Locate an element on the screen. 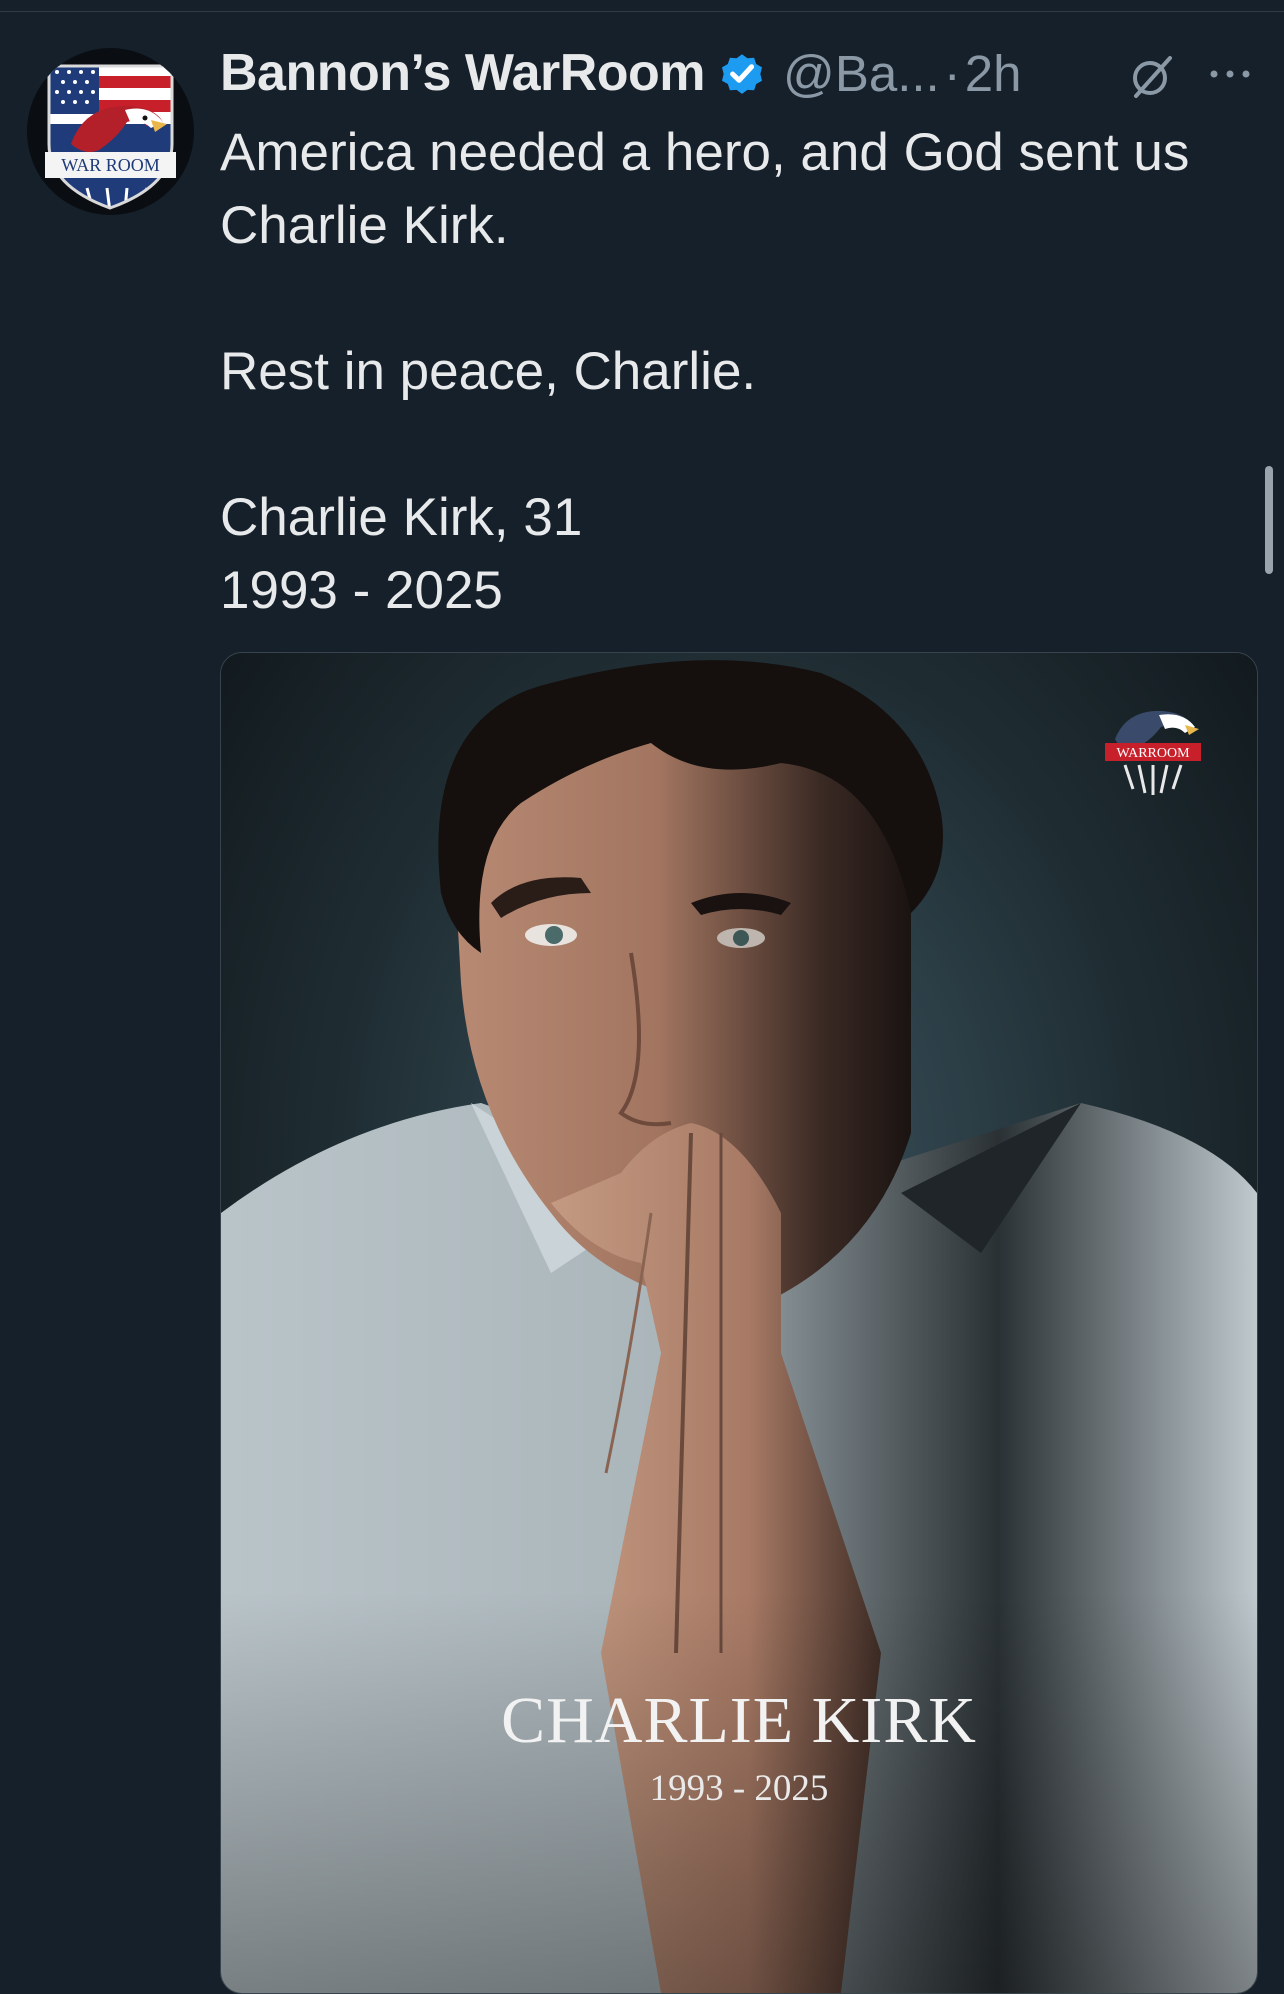 The image size is (1284, 1994). post-header: Bannon’s WarRoom @Ba... · 2h is located at coordinates (620, 73).